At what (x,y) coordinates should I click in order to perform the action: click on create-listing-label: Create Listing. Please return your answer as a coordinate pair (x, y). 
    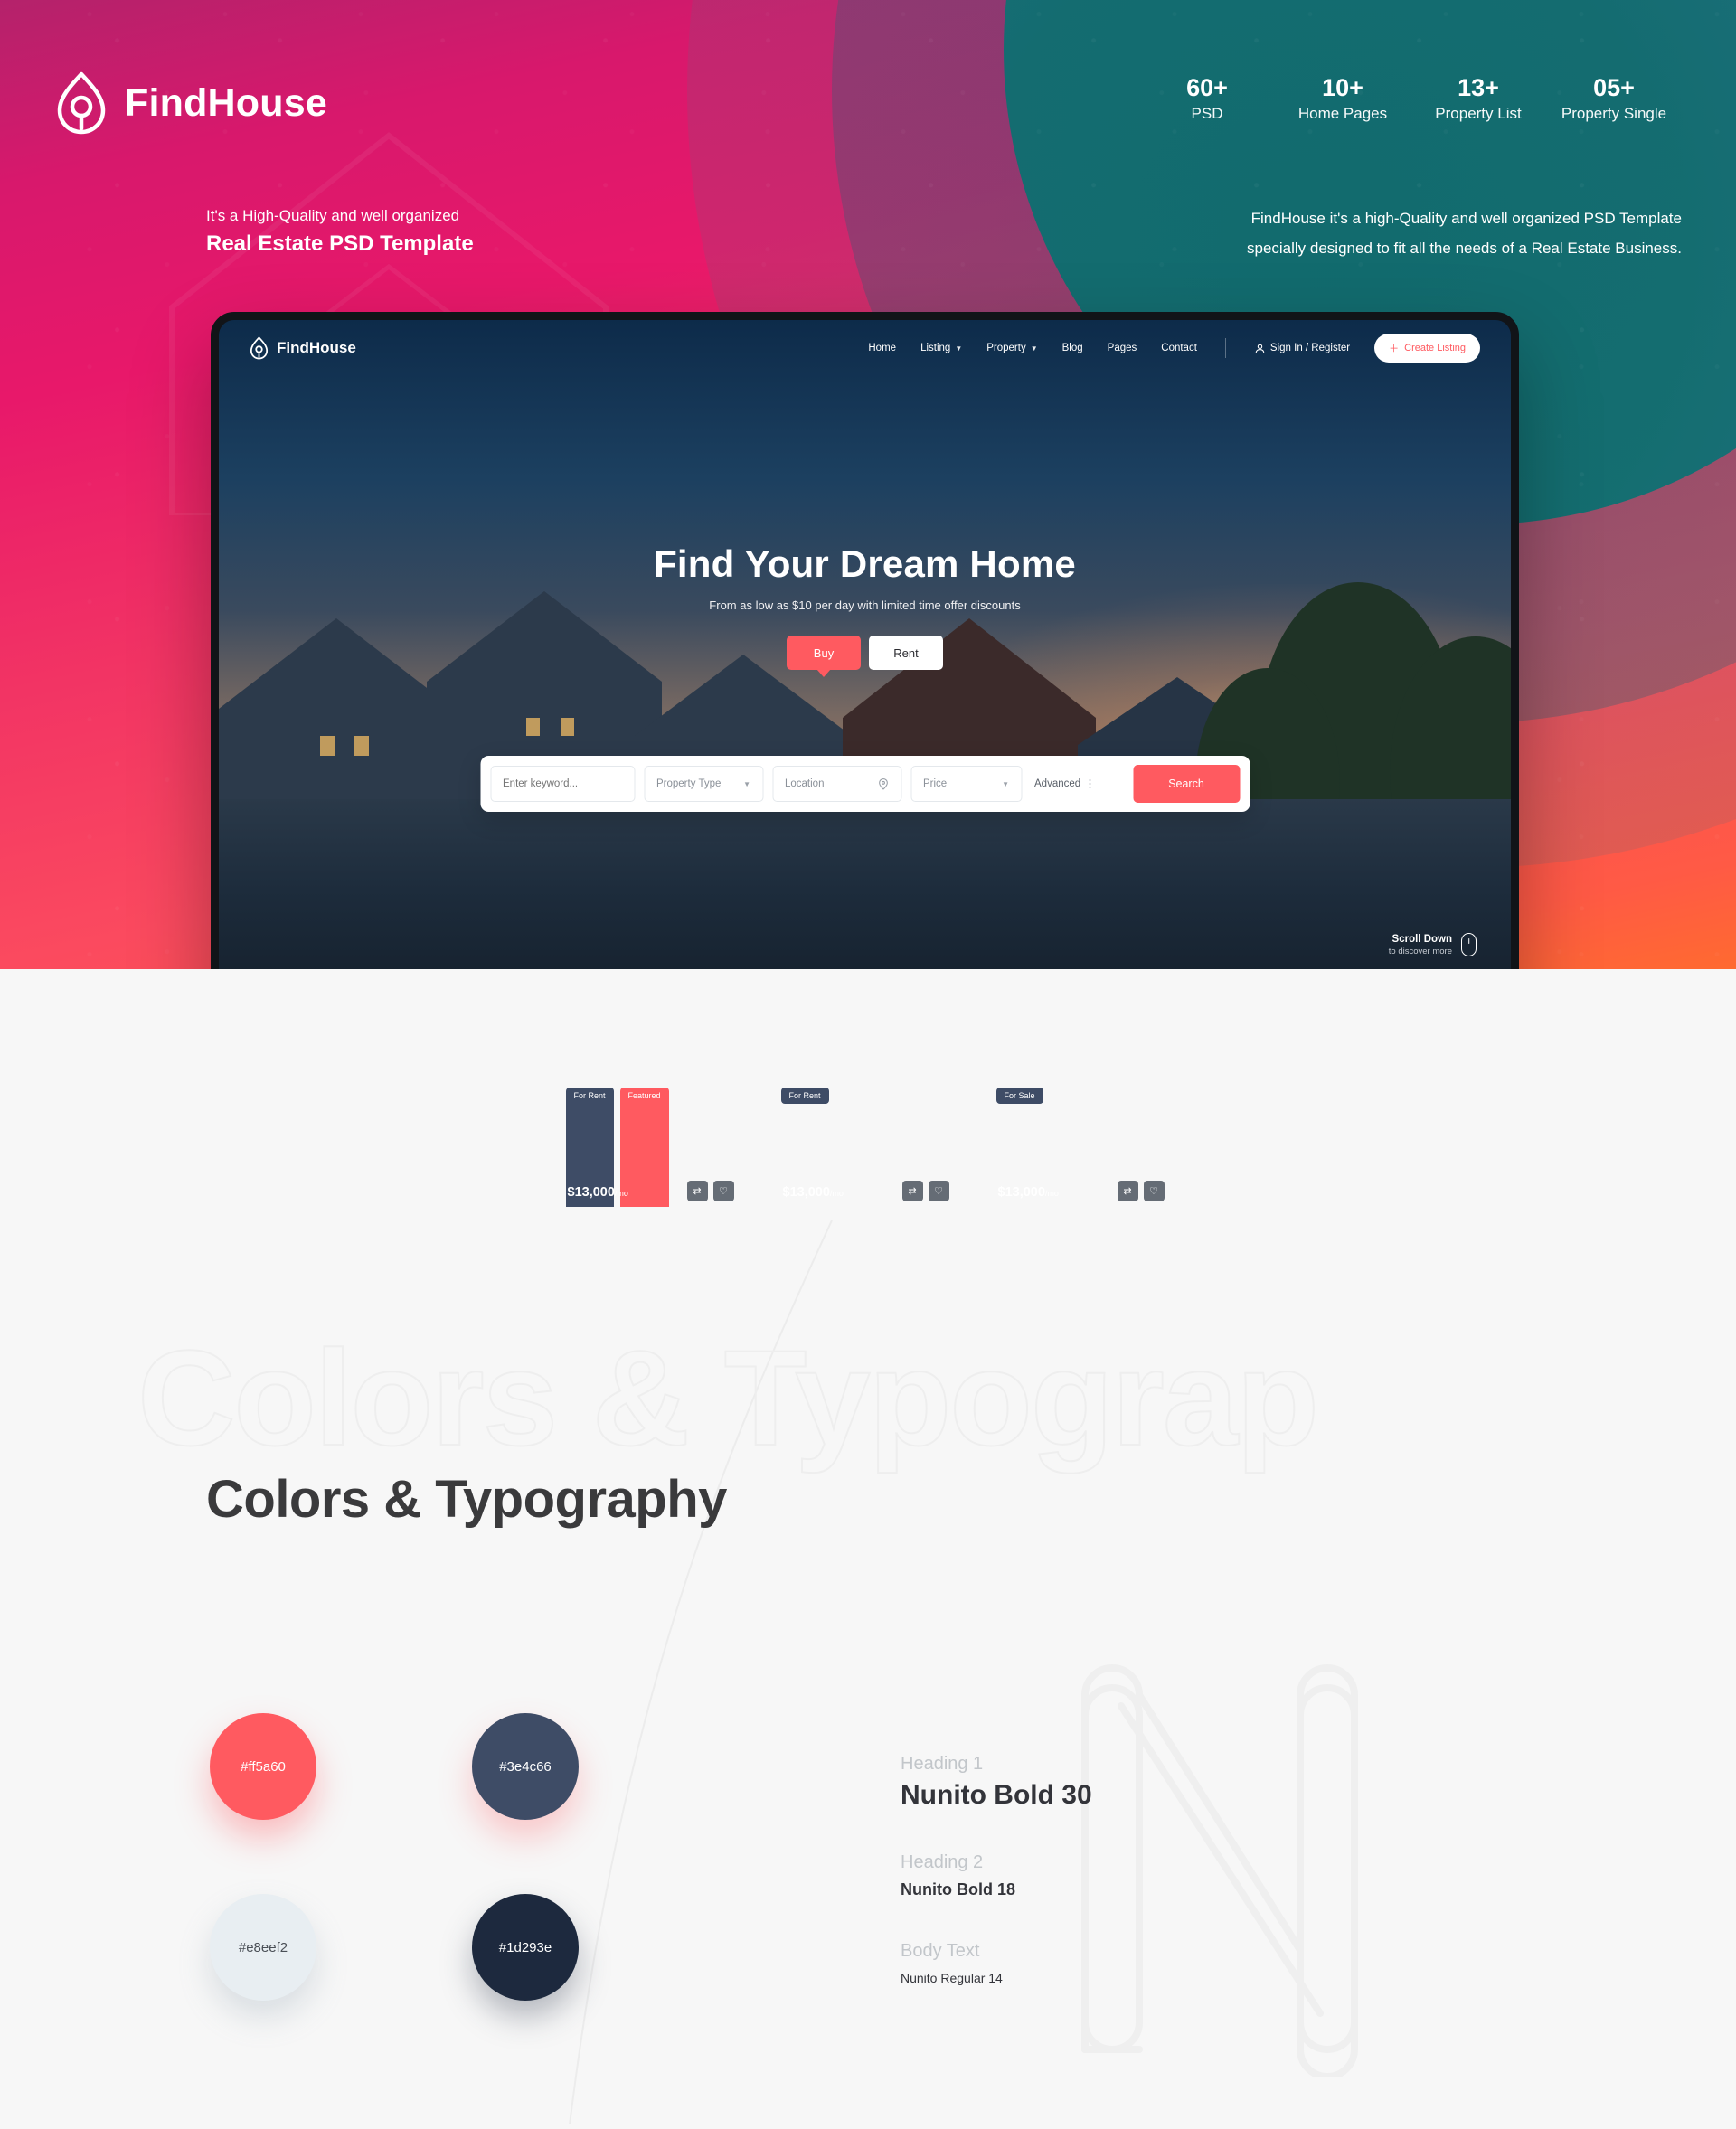
    Looking at the image, I should click on (1435, 348).